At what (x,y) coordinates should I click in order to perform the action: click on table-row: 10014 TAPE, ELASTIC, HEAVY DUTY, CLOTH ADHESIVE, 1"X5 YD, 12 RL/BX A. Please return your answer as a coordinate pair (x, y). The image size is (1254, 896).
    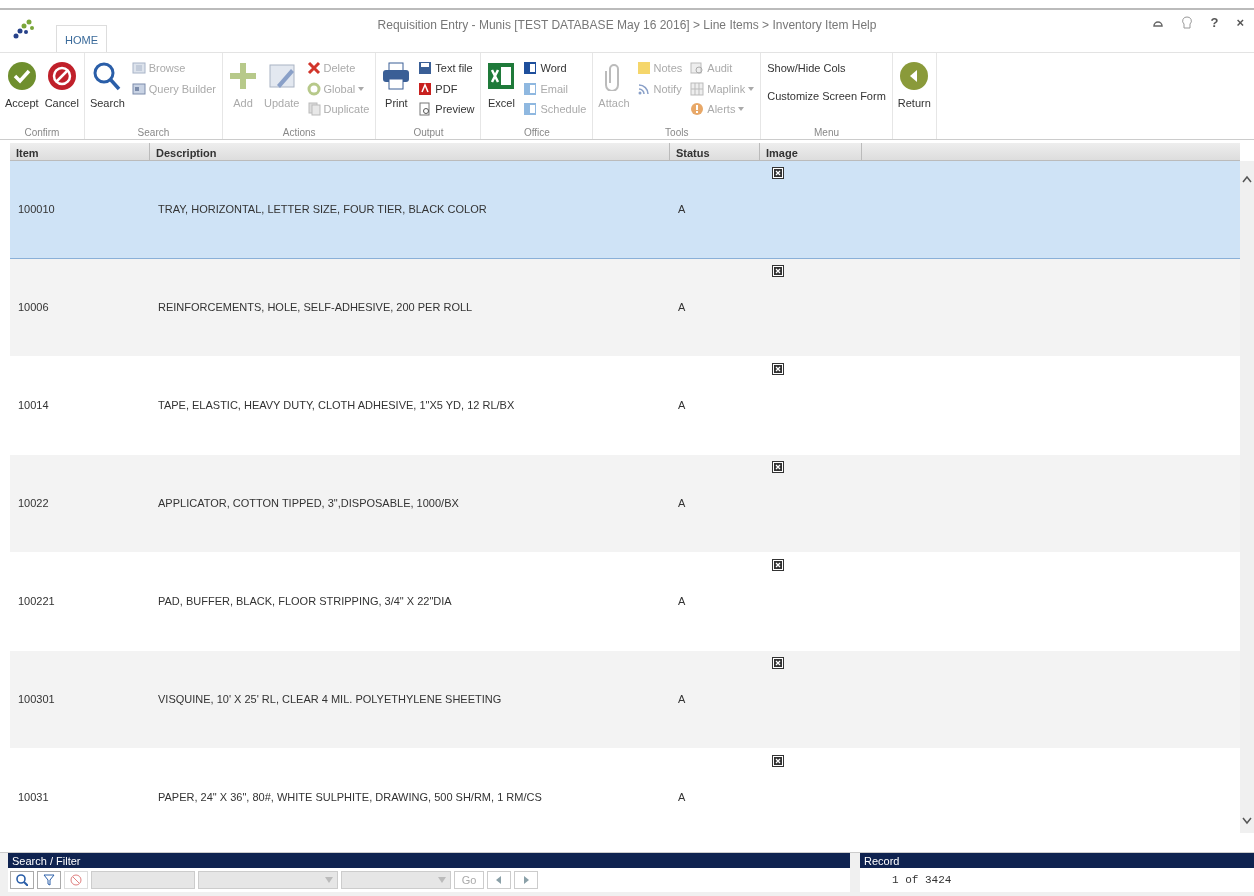
    Looking at the image, I should click on (625, 405).